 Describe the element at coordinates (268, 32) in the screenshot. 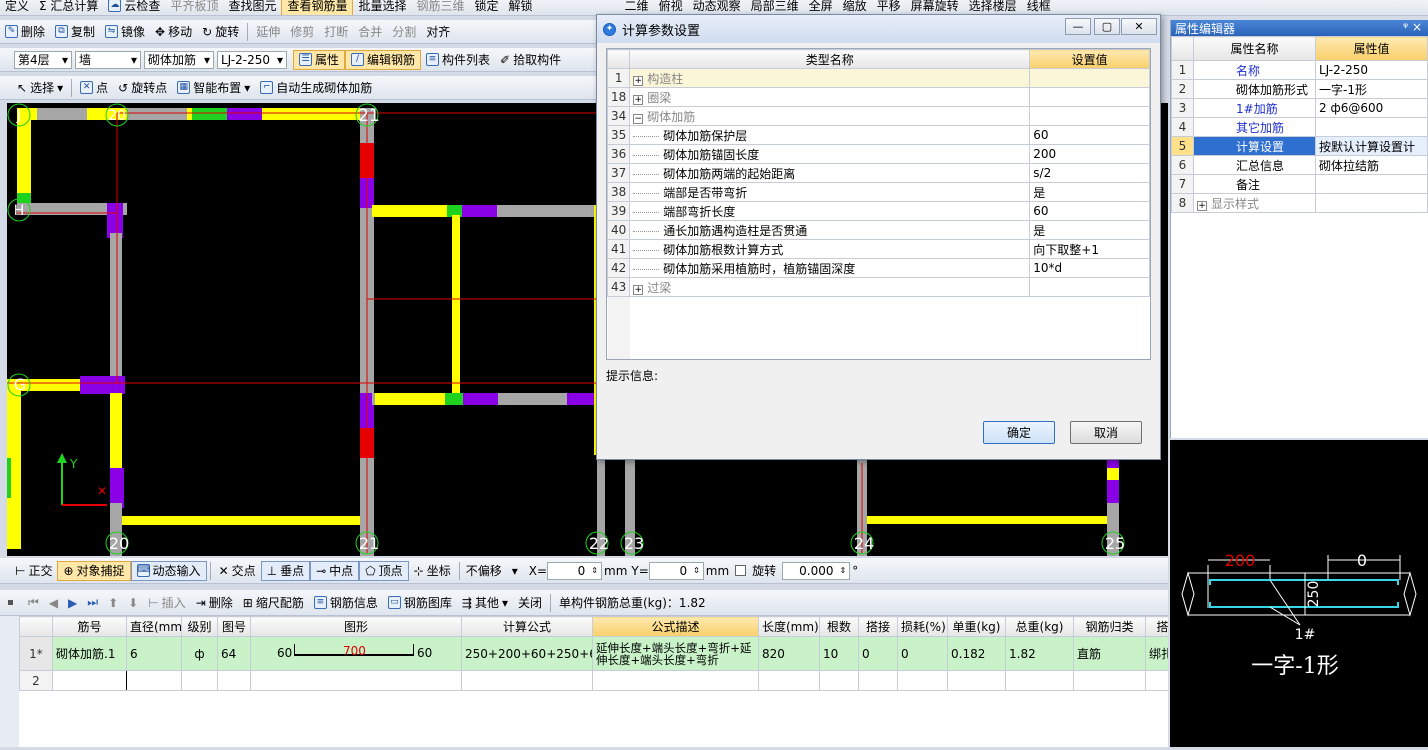

I see `extend-button: 延伸` at that location.